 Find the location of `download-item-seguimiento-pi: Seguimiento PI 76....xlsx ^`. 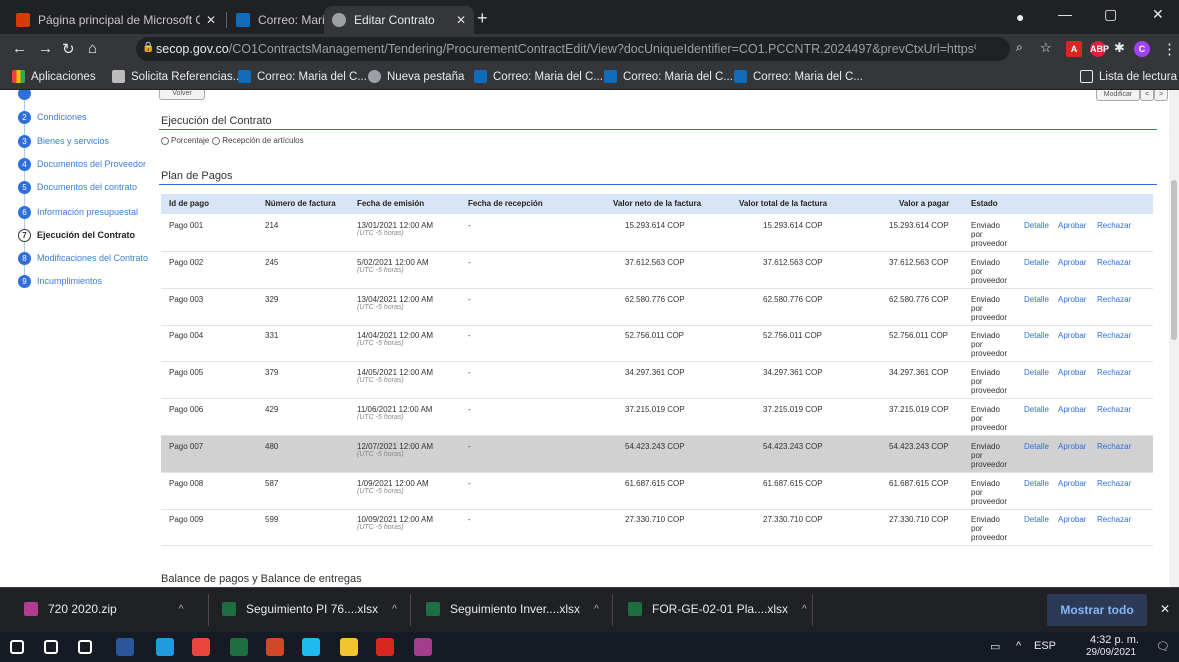

download-item-seguimiento-pi: Seguimiento PI 76....xlsx ^ is located at coordinates (309, 609).